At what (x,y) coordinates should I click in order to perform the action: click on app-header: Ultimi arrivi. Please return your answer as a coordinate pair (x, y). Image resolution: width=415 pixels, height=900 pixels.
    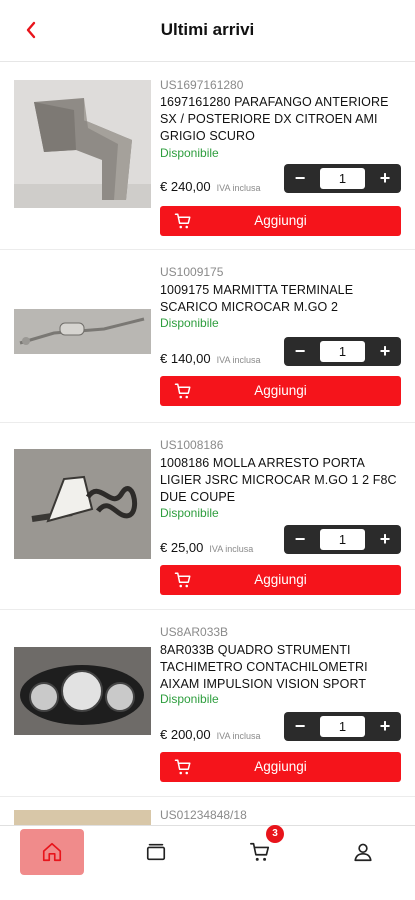
    Looking at the image, I should click on (207, 31).